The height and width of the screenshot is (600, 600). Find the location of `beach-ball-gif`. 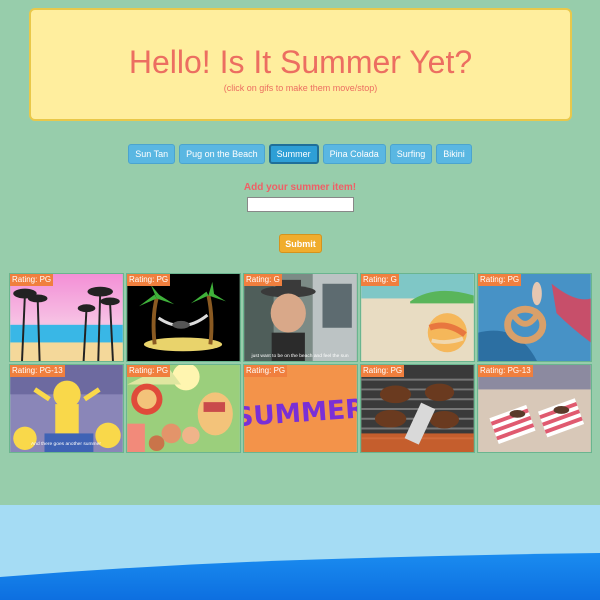

beach-ball-gif is located at coordinates (417, 317).